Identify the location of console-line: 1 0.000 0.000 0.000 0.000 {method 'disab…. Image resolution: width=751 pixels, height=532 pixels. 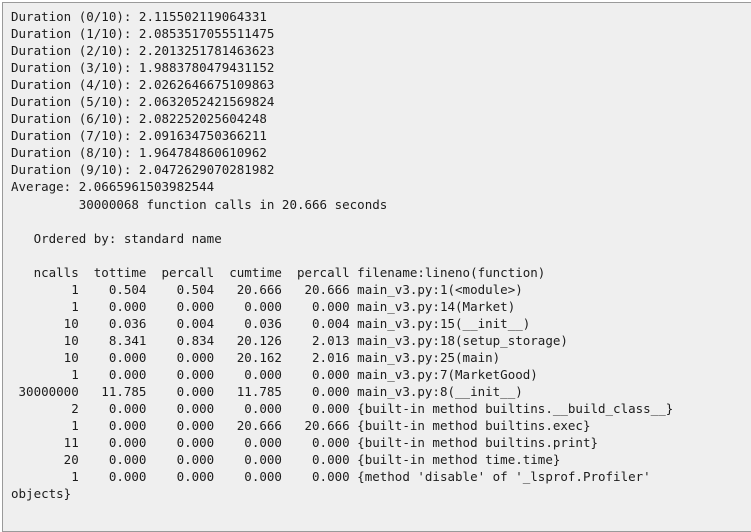
(331, 477).